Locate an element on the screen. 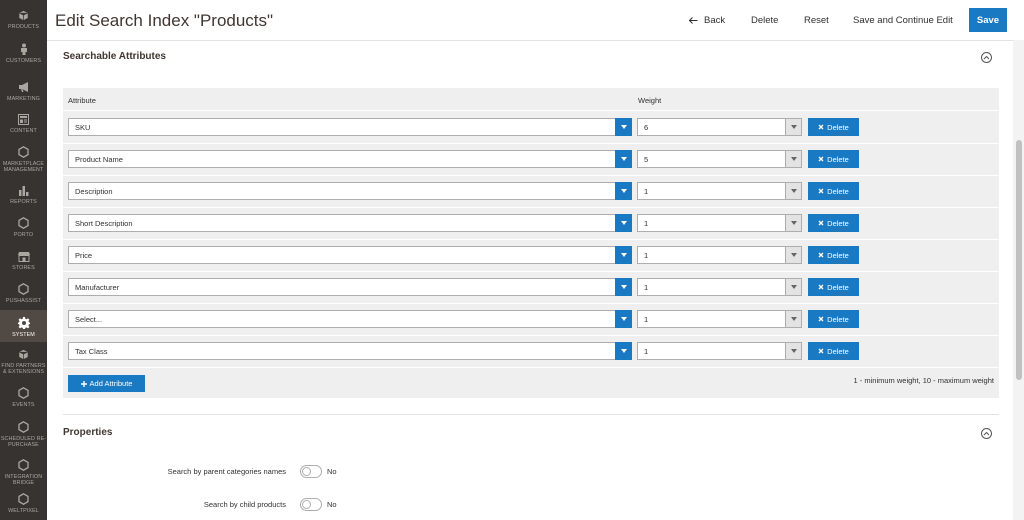 The image size is (1024, 520). nav-item-find-partners: FIND PARTNERS & EXTENSIONS is located at coordinates (23, 362).